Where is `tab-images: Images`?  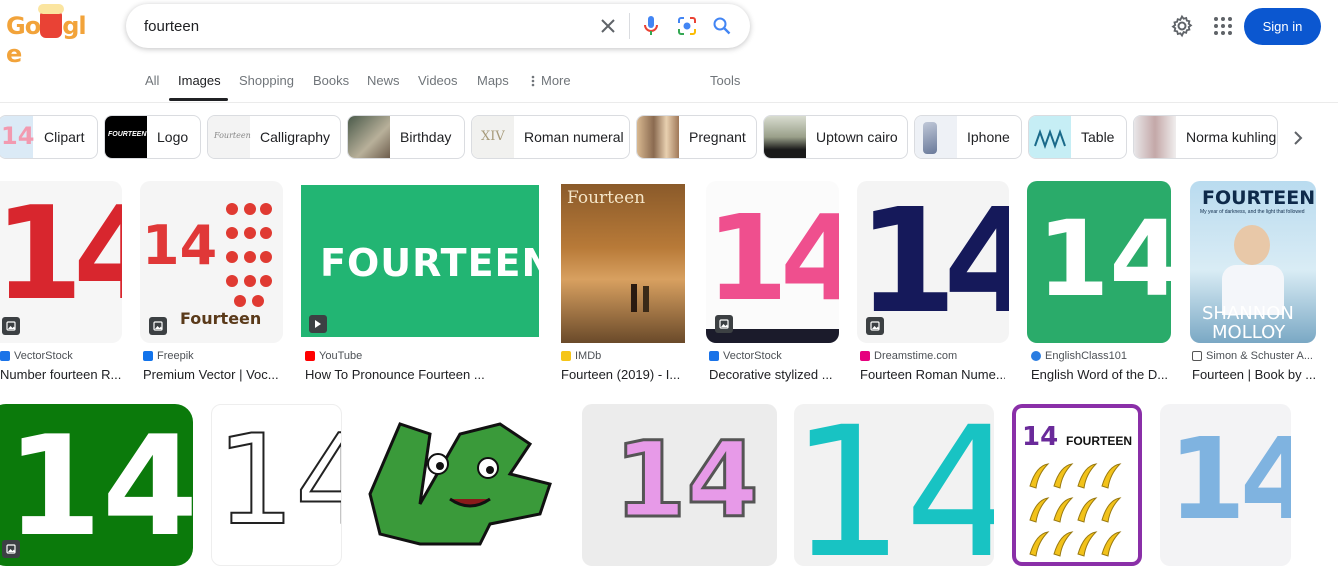
tab-images: Images is located at coordinates (199, 80).